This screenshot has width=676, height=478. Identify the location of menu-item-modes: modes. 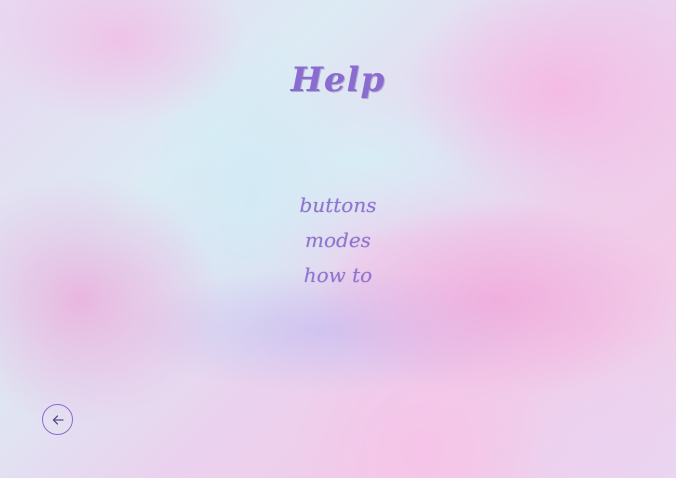
(338, 242).